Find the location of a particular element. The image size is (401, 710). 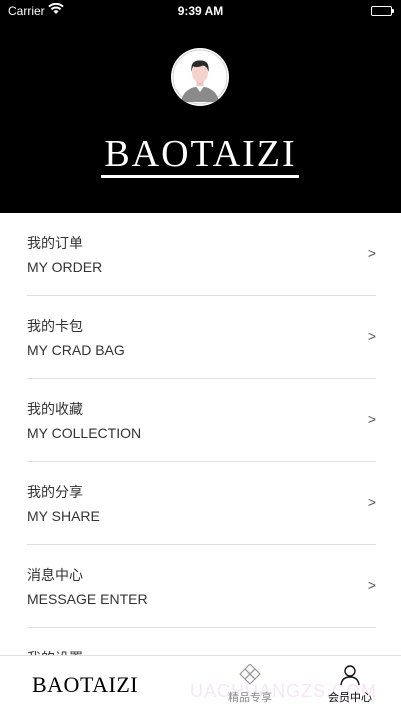

menu-item-label-zh: 消息中心 is located at coordinates (55, 575).